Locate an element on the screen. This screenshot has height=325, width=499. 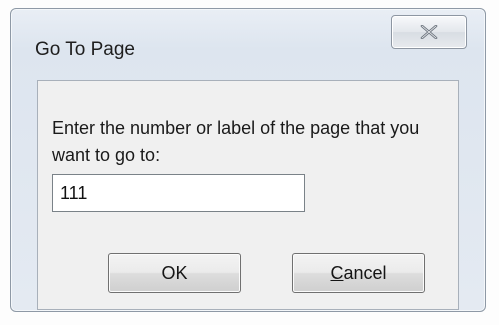
cancel-button: Cancel is located at coordinates (358, 273).